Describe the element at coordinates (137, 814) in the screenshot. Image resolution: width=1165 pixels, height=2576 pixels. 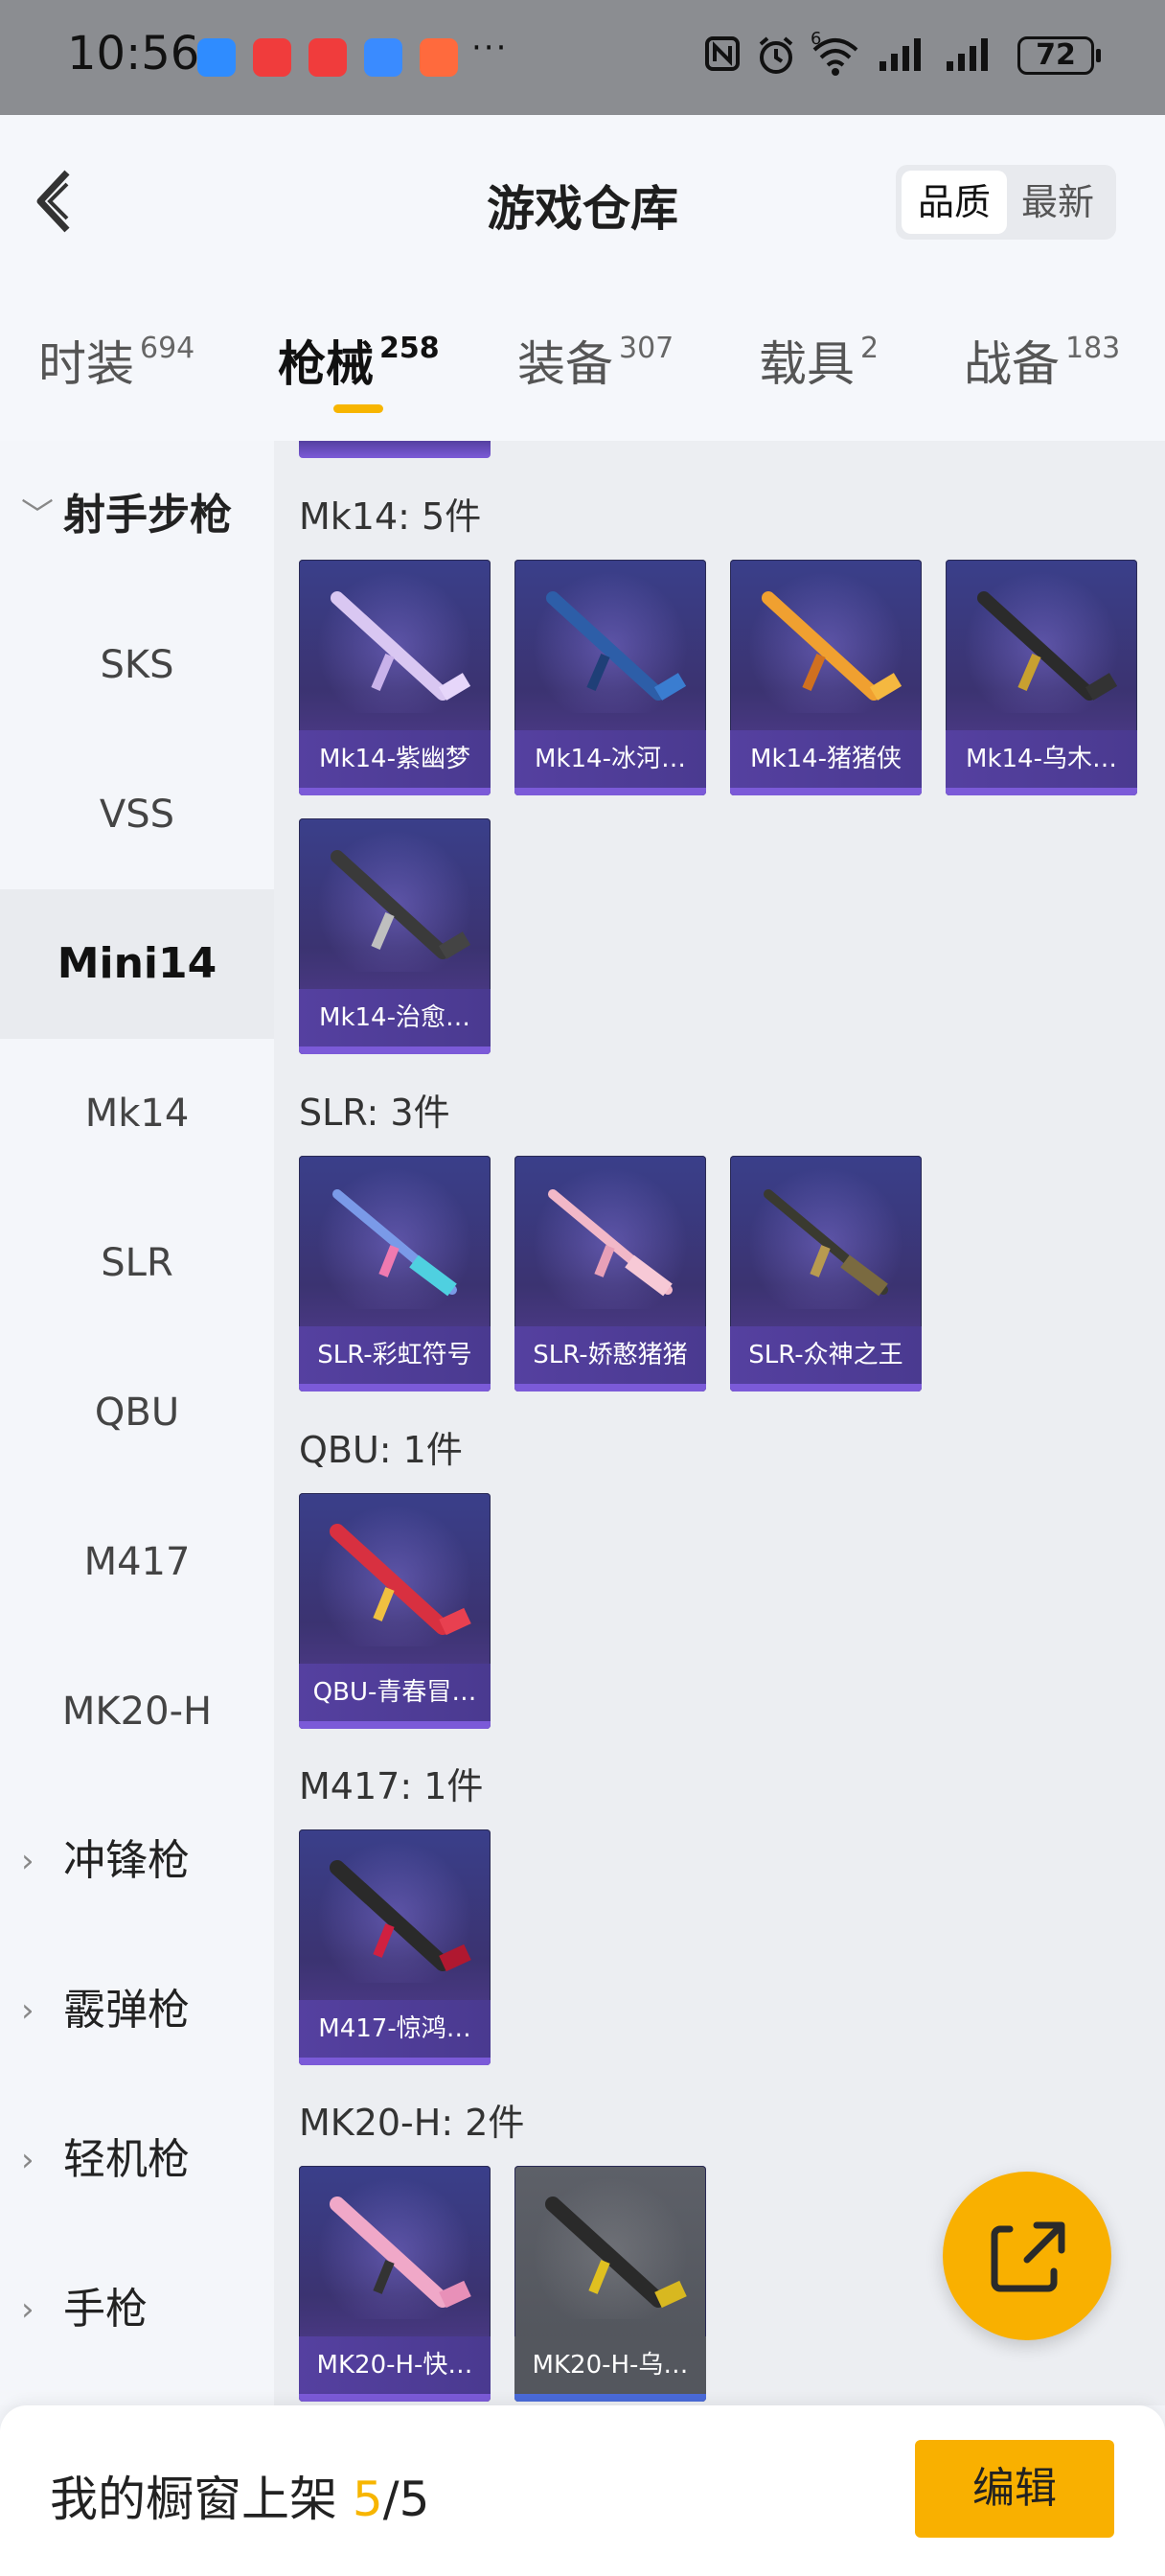
I see `sidebar-item-vss: VSS` at that location.